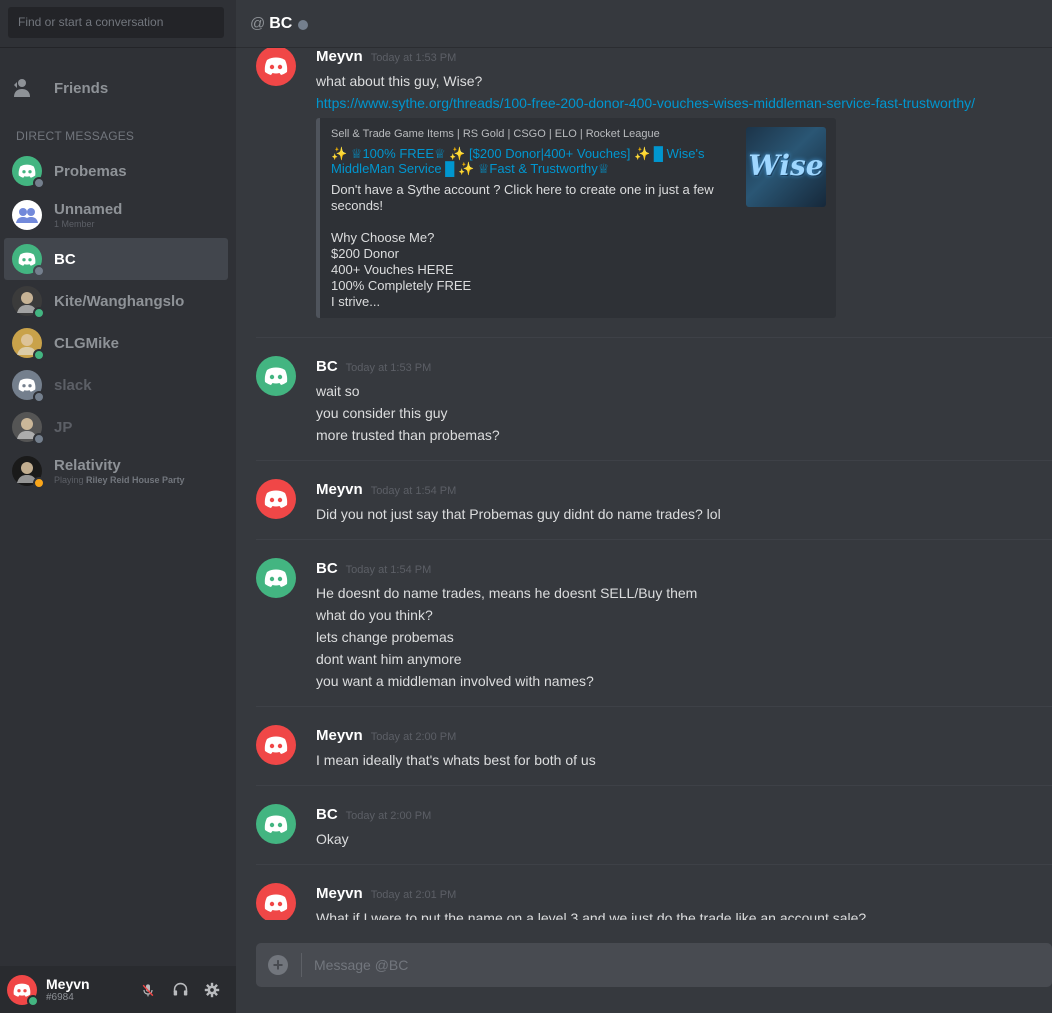  Describe the element at coordinates (119, 480) in the screenshot. I see `dm-activity: Playing Riley Reid House Party` at that location.